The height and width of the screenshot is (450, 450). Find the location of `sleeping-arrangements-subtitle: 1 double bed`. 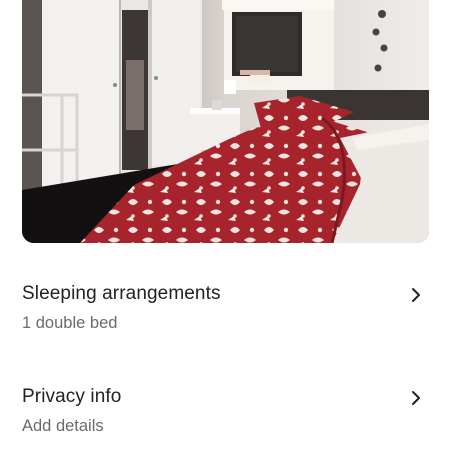

sleeping-arrangements-subtitle: 1 double bed is located at coordinates (70, 323).